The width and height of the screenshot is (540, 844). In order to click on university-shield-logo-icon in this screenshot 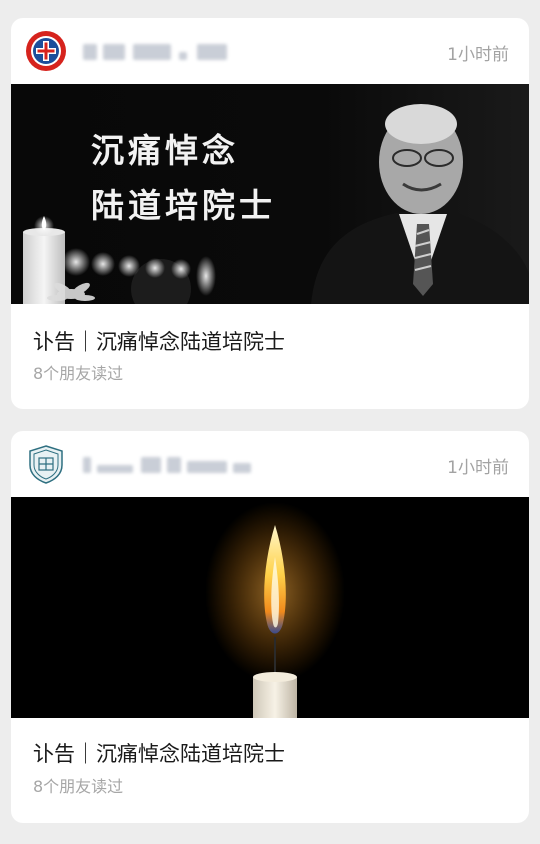, I will do `click(46, 464)`.